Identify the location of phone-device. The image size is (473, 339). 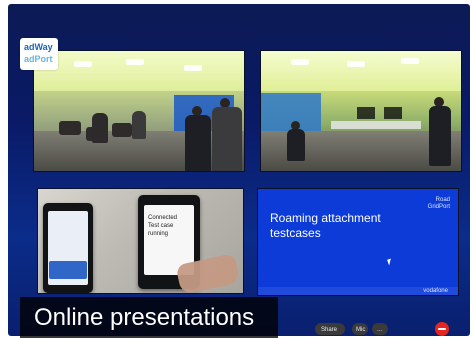
(68, 248).